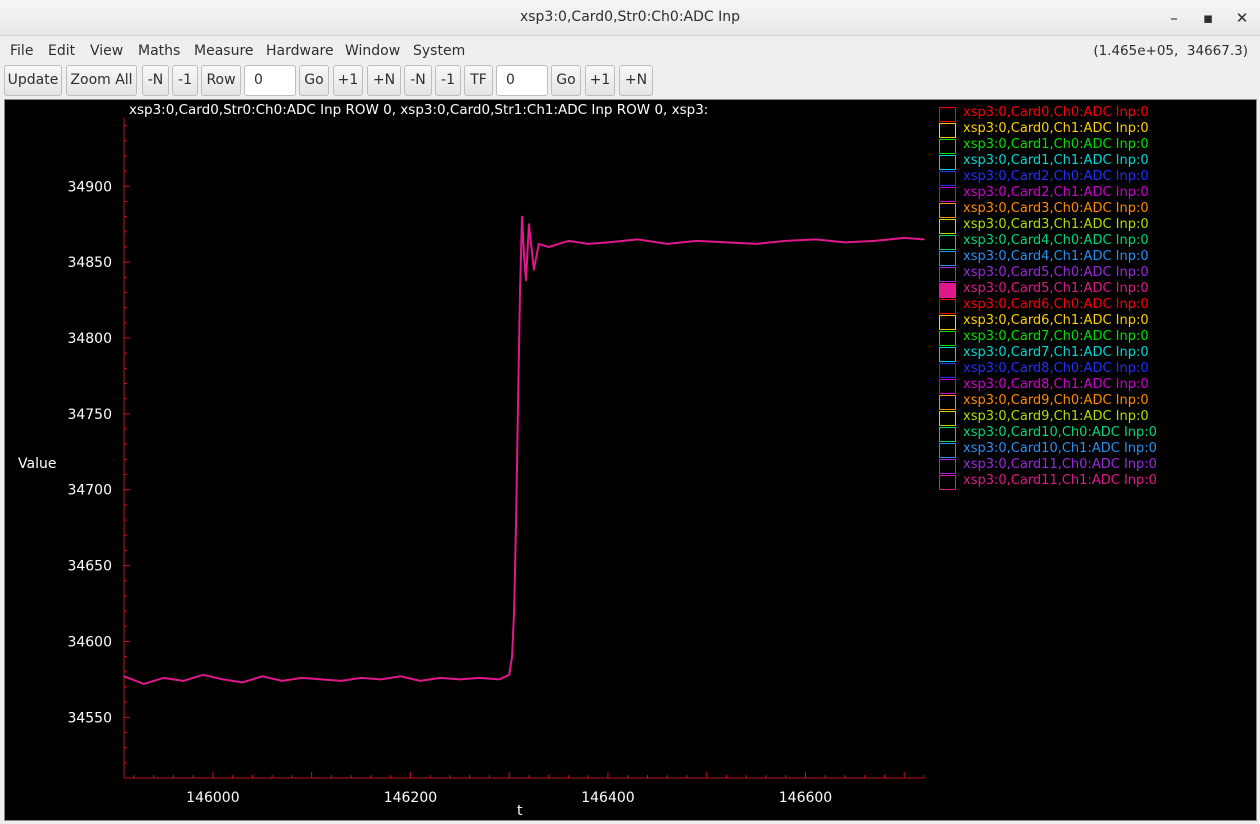  I want to click on legend-item: xsp3:0,Card9,Ch1:ADC Inp:0, so click(1088, 417).